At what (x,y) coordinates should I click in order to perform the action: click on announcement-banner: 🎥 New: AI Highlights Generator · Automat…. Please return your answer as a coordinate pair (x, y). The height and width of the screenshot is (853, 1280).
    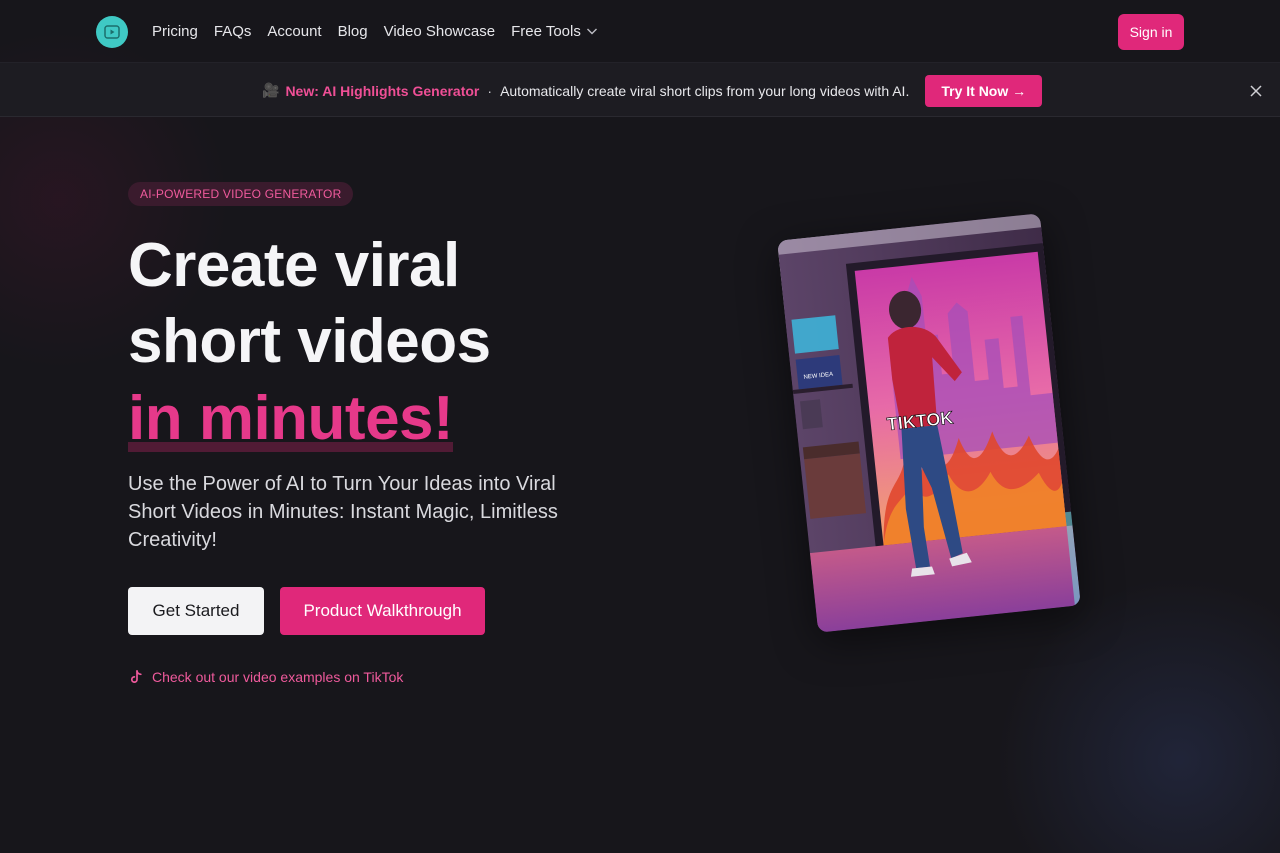
    Looking at the image, I should click on (640, 89).